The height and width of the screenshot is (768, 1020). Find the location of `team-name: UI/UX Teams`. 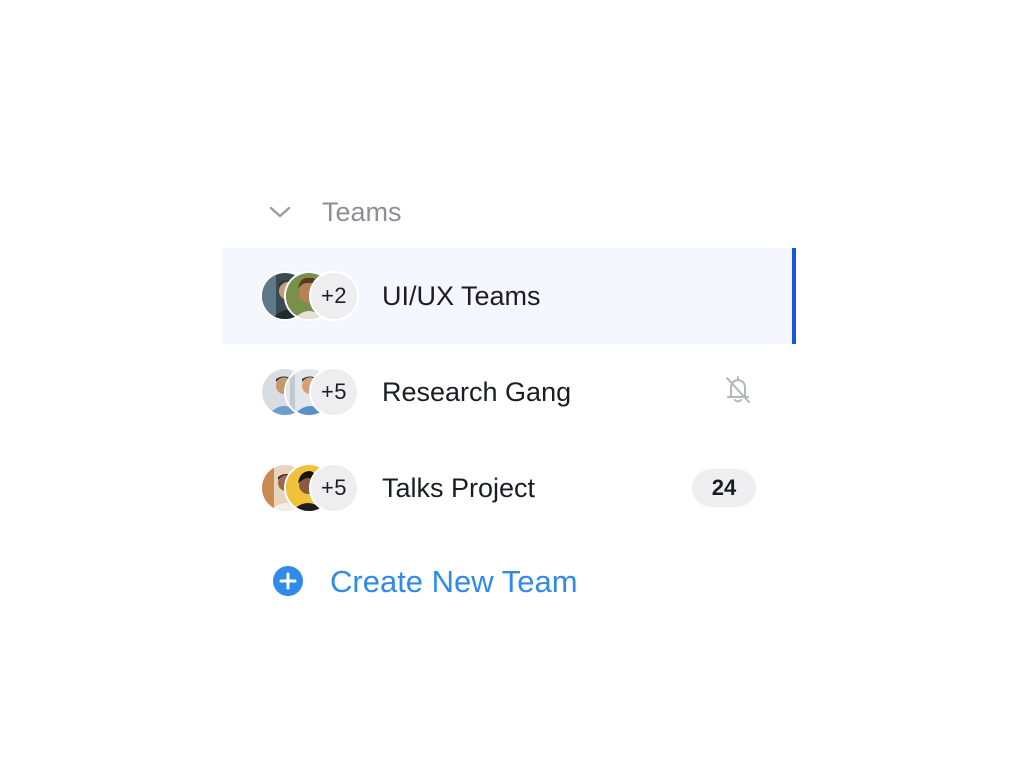

team-name: UI/UX Teams is located at coordinates (461, 296).